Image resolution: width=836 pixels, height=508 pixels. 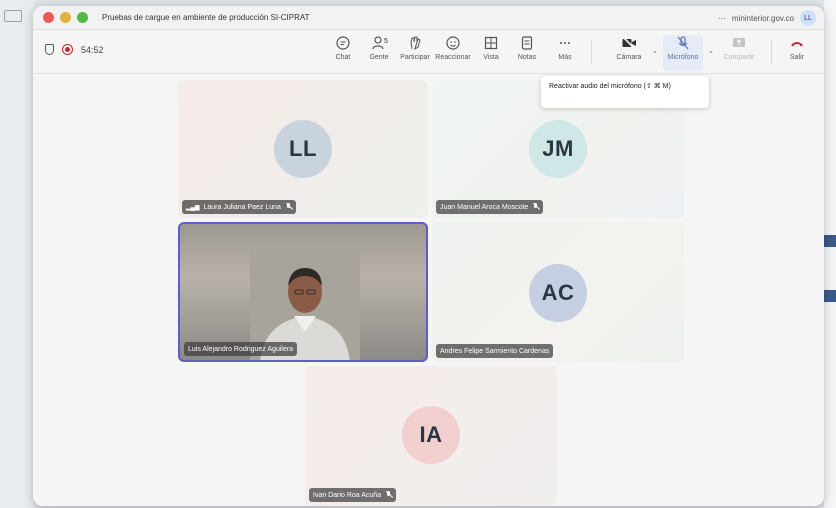 I want to click on participant-avatar: IA, so click(x=431, y=435).